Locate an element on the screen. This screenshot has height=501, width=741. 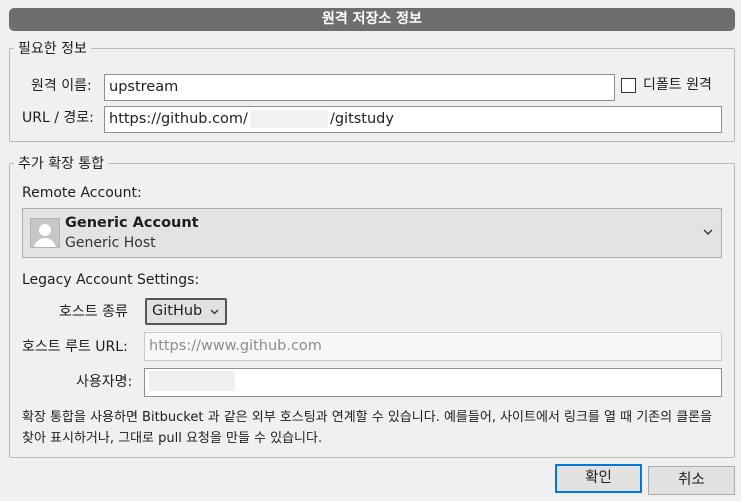
remote-name-label: 원격 이름: is located at coordinates (61, 86).